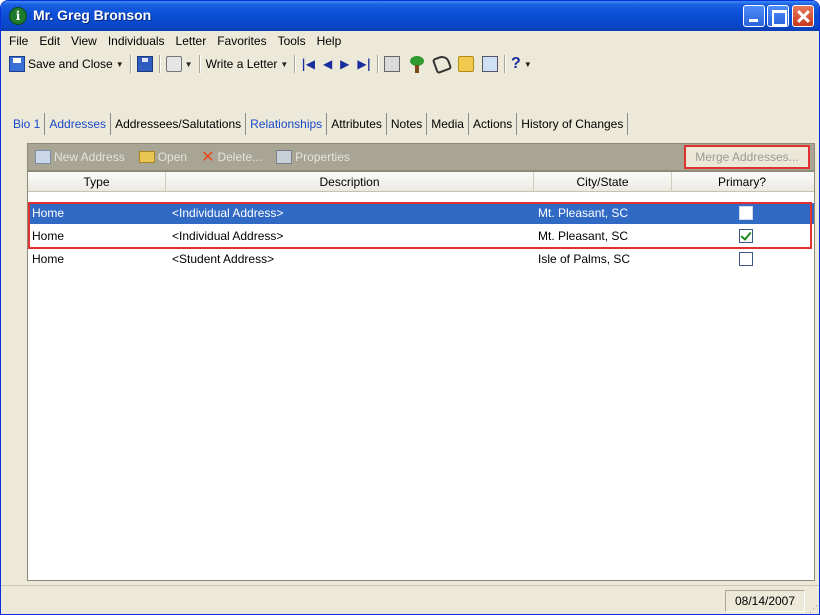 The height and width of the screenshot is (615, 820). I want to click on record-button, so click(392, 64).